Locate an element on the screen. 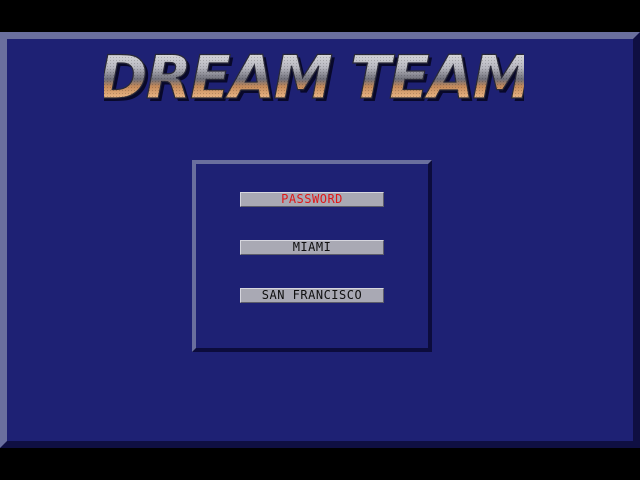 Image resolution: width=640 pixels, height=480 pixels. title-logo: DREAM TEAM DREAM TEAM DREAM TEAM is located at coordinates (314, 75).